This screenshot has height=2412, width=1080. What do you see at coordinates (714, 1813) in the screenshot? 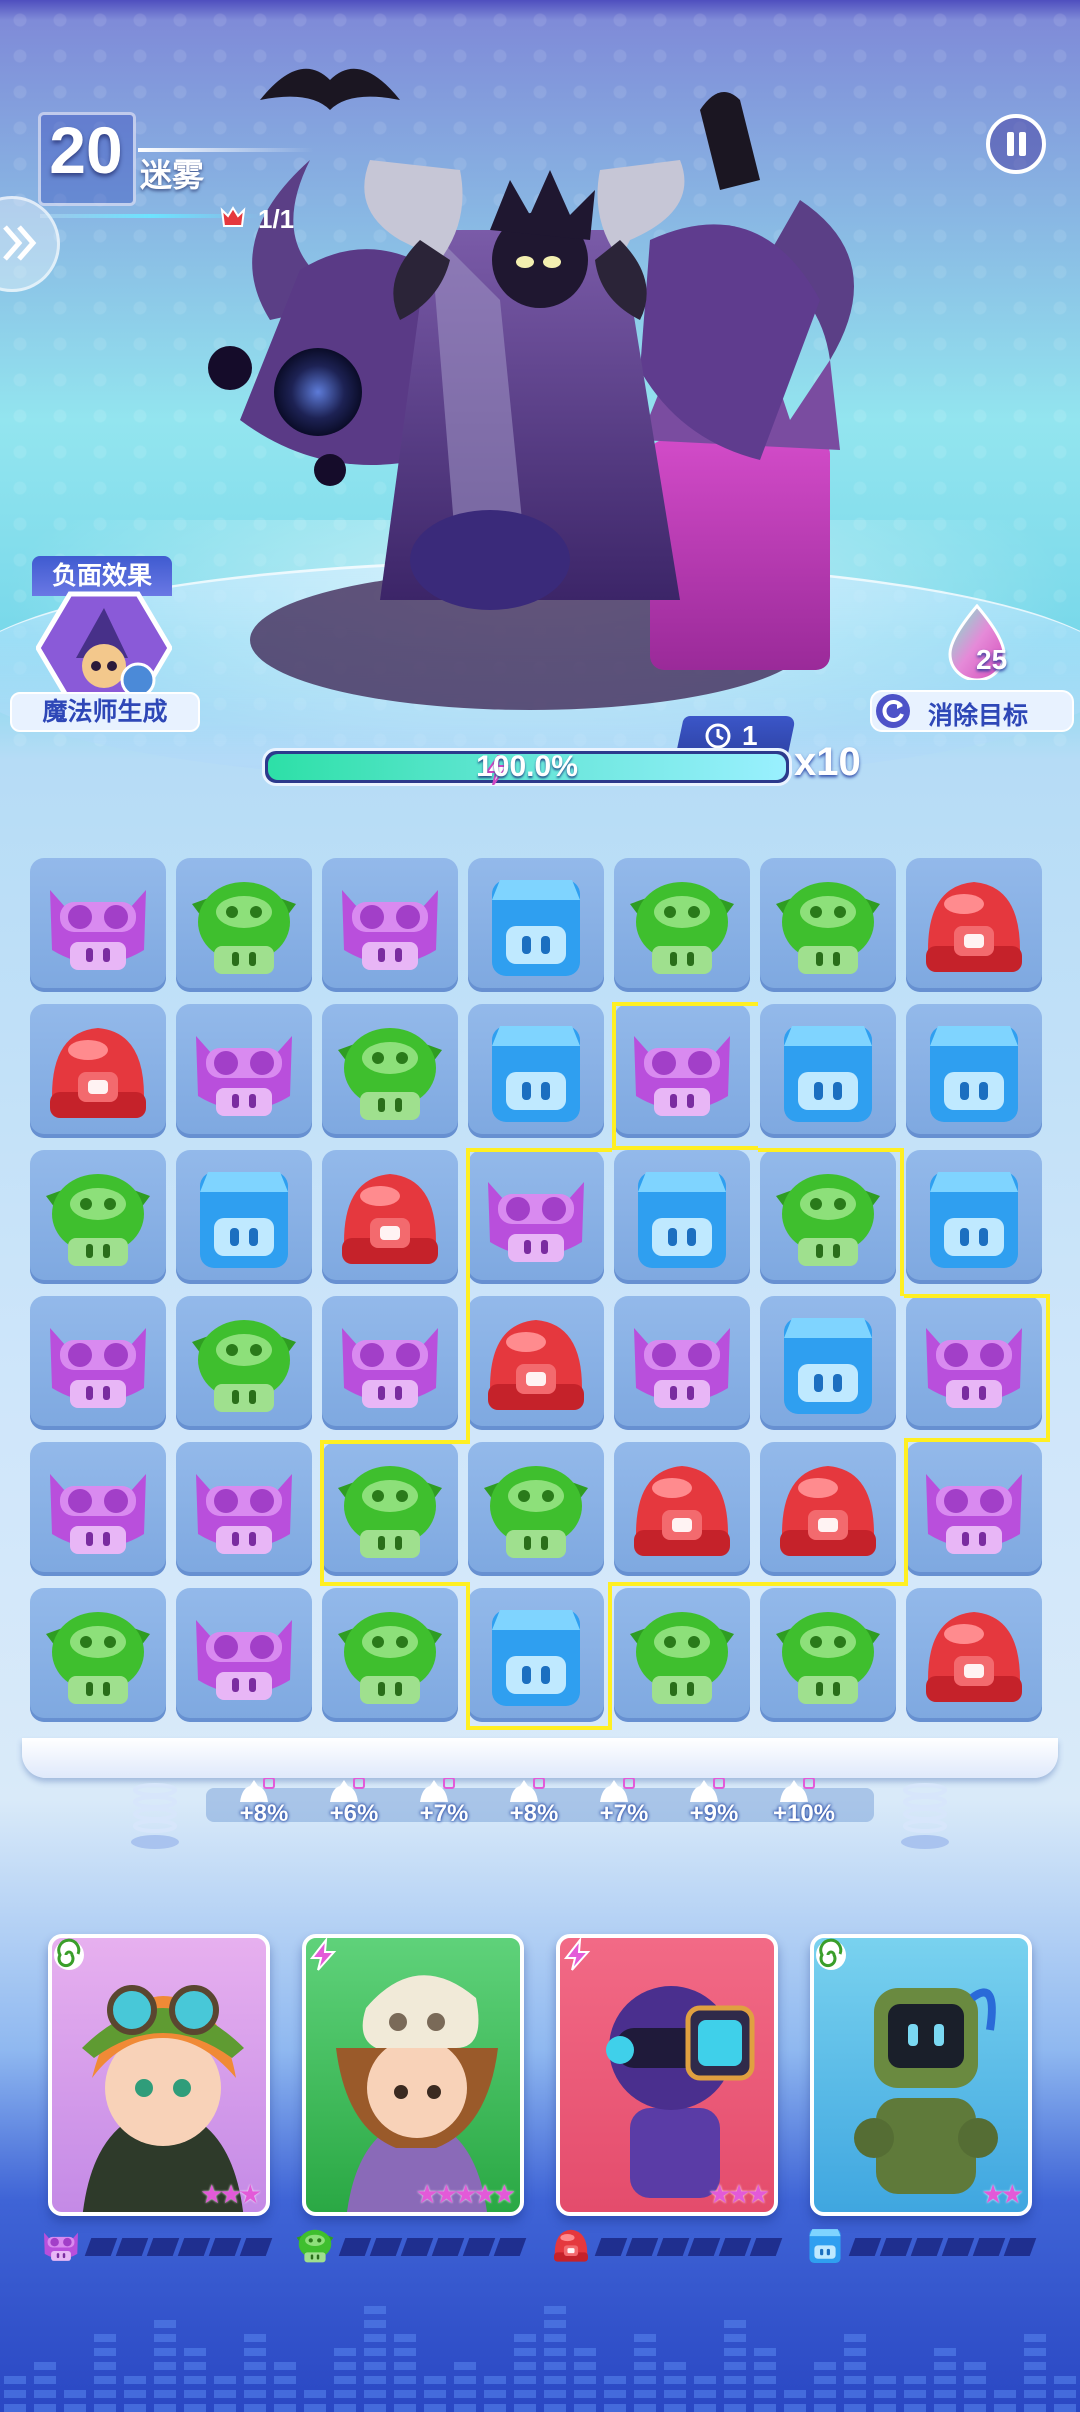
I see `bonus-percent: +9%` at bounding box center [714, 1813].